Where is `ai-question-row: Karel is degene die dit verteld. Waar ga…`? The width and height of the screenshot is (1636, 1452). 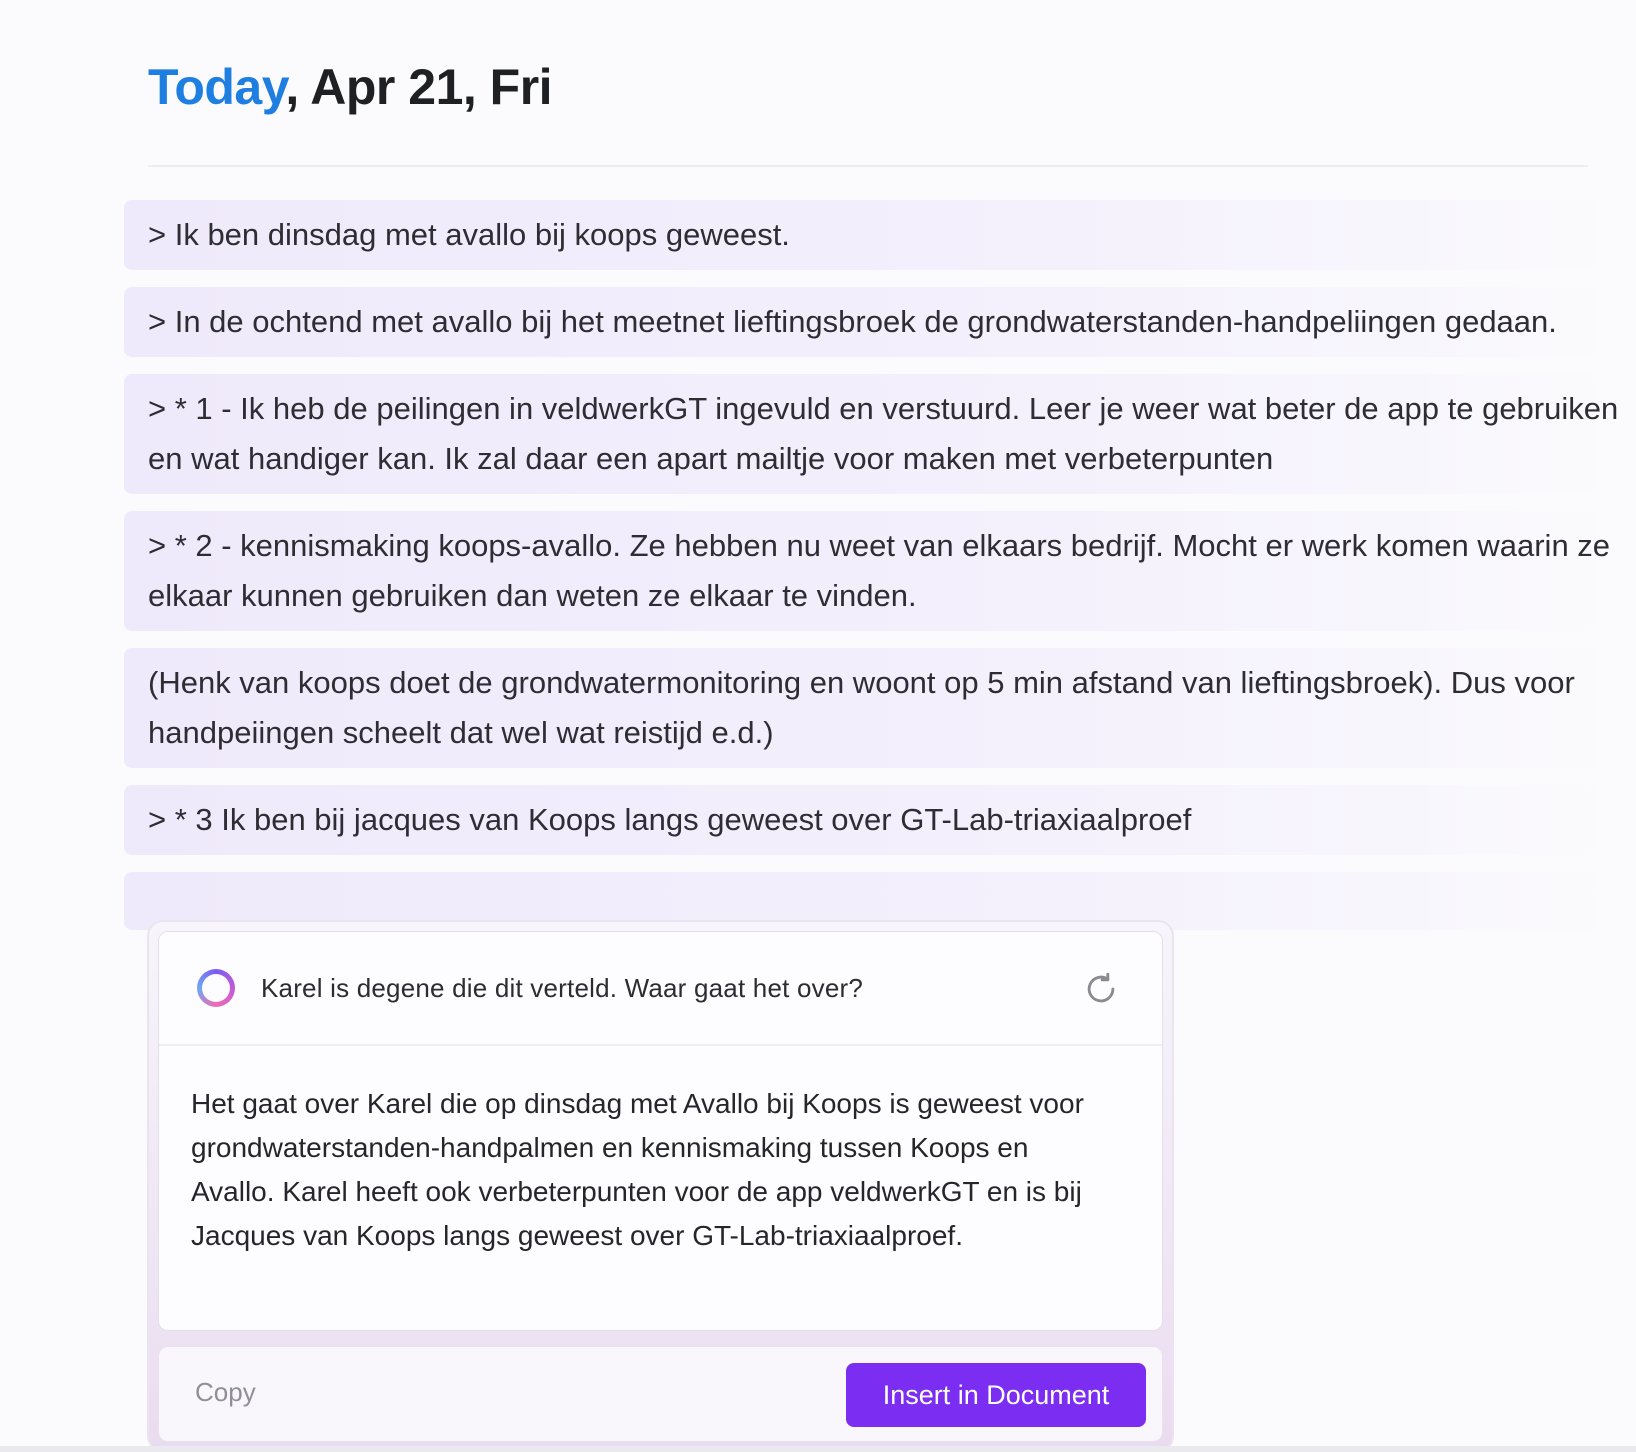 ai-question-row: Karel is degene die dit verteld. Waar ga… is located at coordinates (660, 989).